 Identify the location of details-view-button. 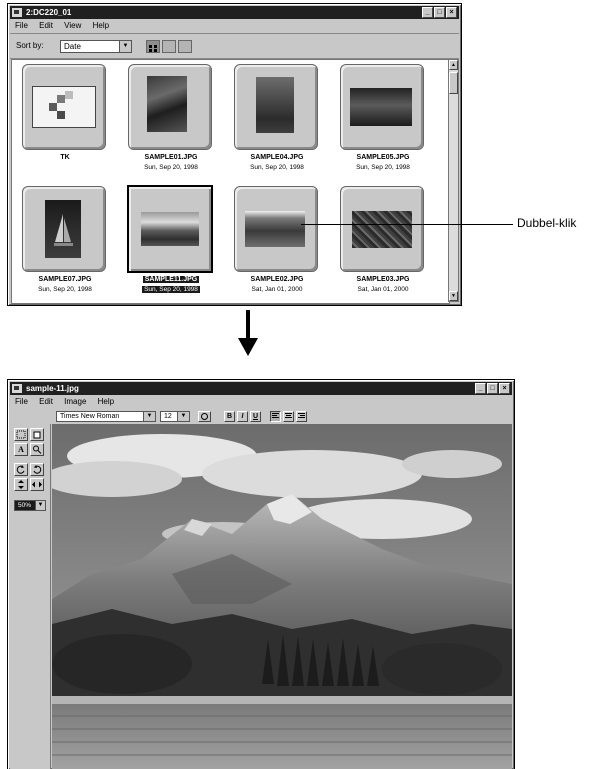
(185, 46).